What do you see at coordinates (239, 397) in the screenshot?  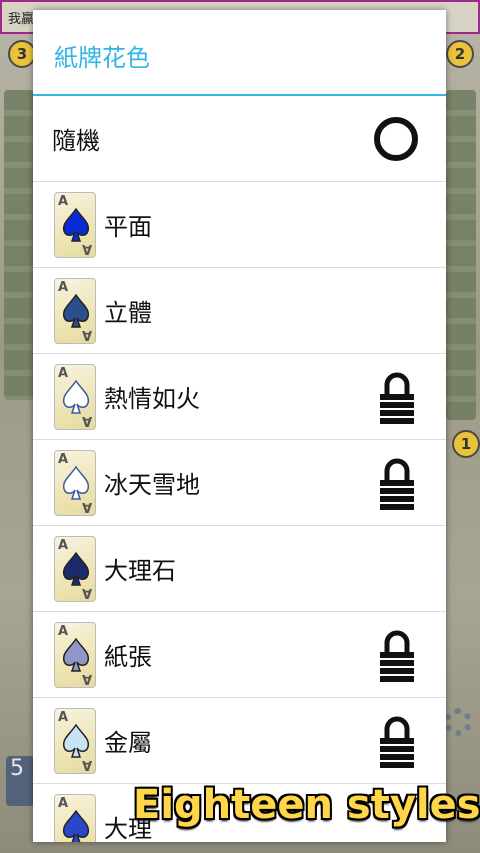 I see `option-card-style: A A 熱情如火` at bounding box center [239, 397].